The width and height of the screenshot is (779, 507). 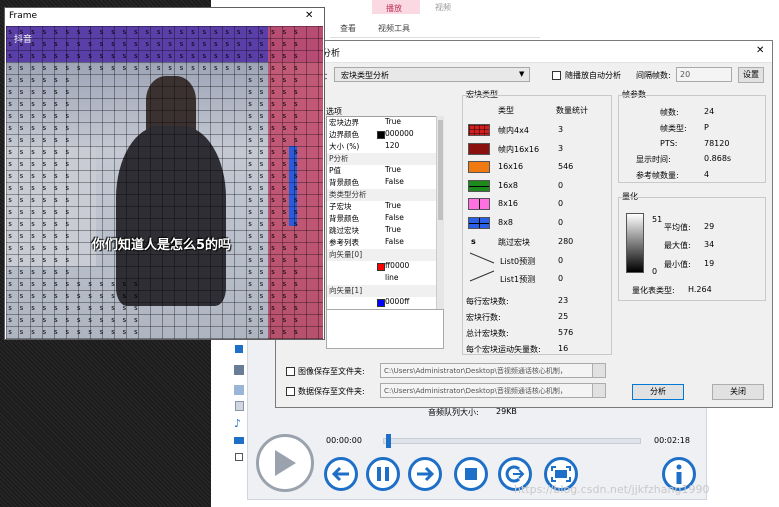 I want to click on quant-avg-value: 29, so click(x=709, y=226).